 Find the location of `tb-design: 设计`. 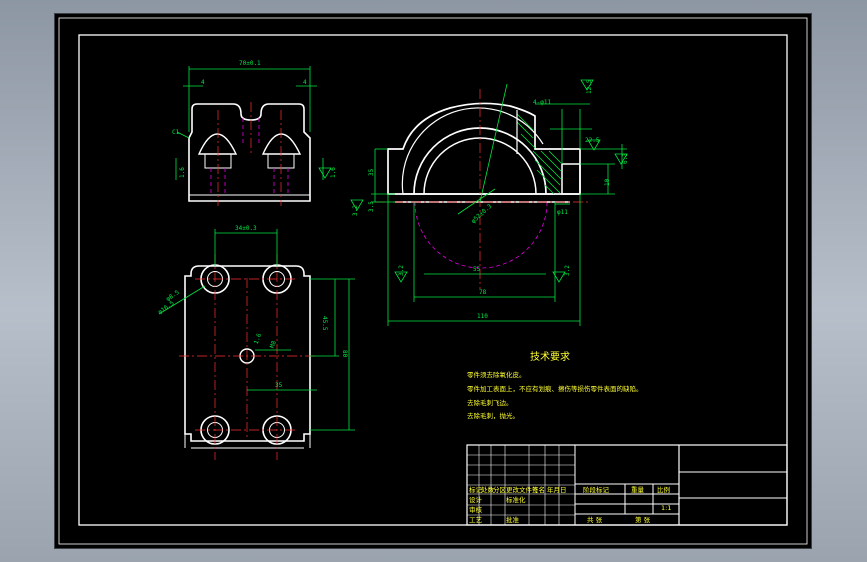

tb-design: 设计 is located at coordinates (476, 499).